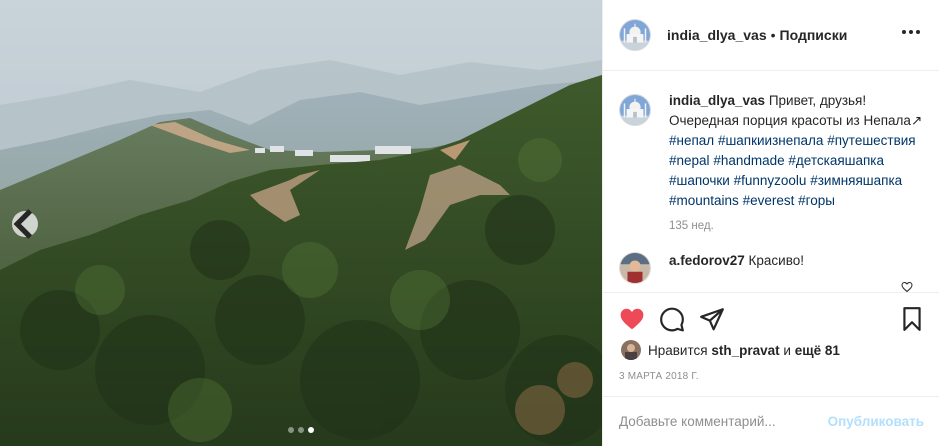  What do you see at coordinates (817, 350) in the screenshot?
I see `likes-count-button: ещё 81` at bounding box center [817, 350].